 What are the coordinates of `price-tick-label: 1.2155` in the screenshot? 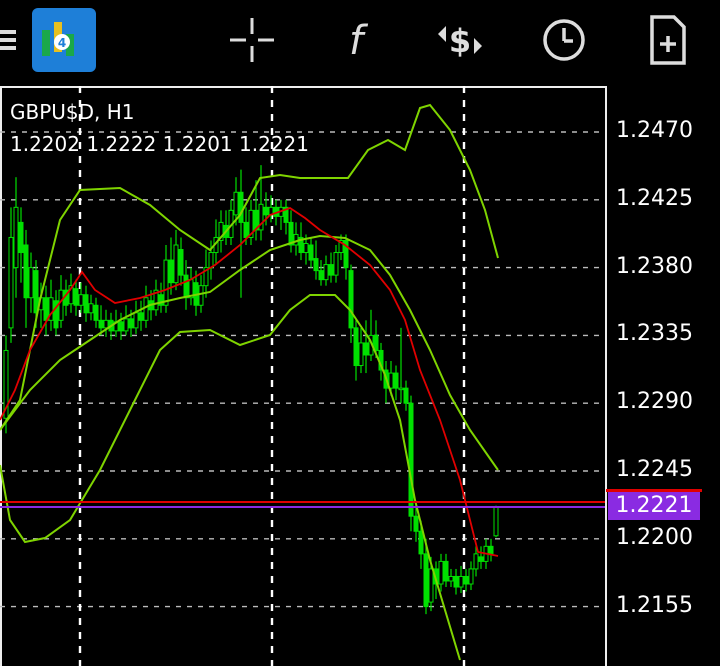 It's located at (654, 605).